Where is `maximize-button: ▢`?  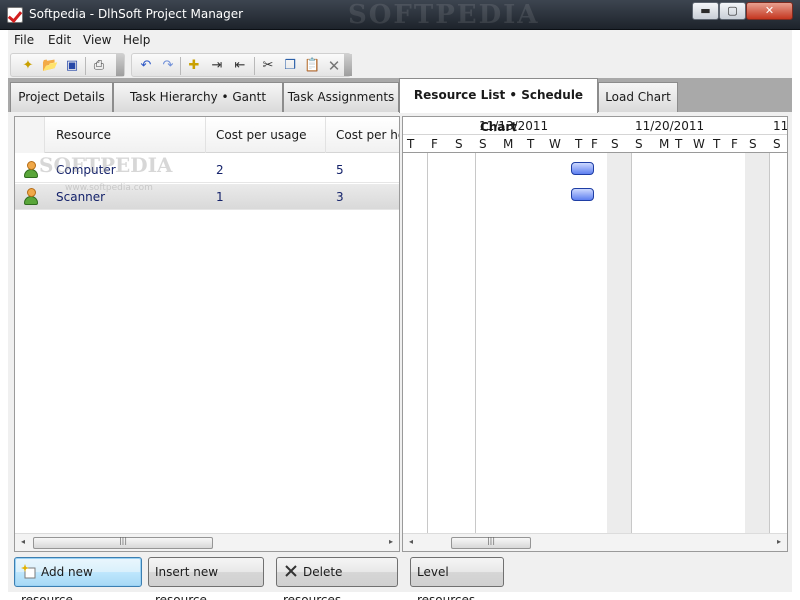
maximize-button: ▢ is located at coordinates (732, 11).